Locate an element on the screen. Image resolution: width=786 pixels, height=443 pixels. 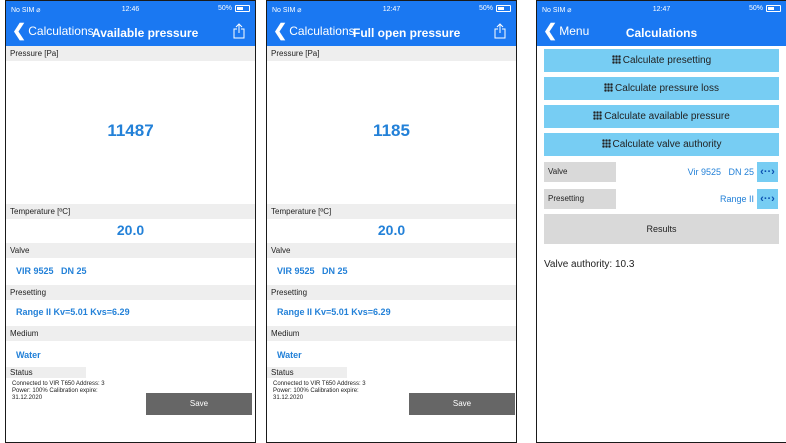
button-label: Calculate presetting is located at coordinates (667, 60).